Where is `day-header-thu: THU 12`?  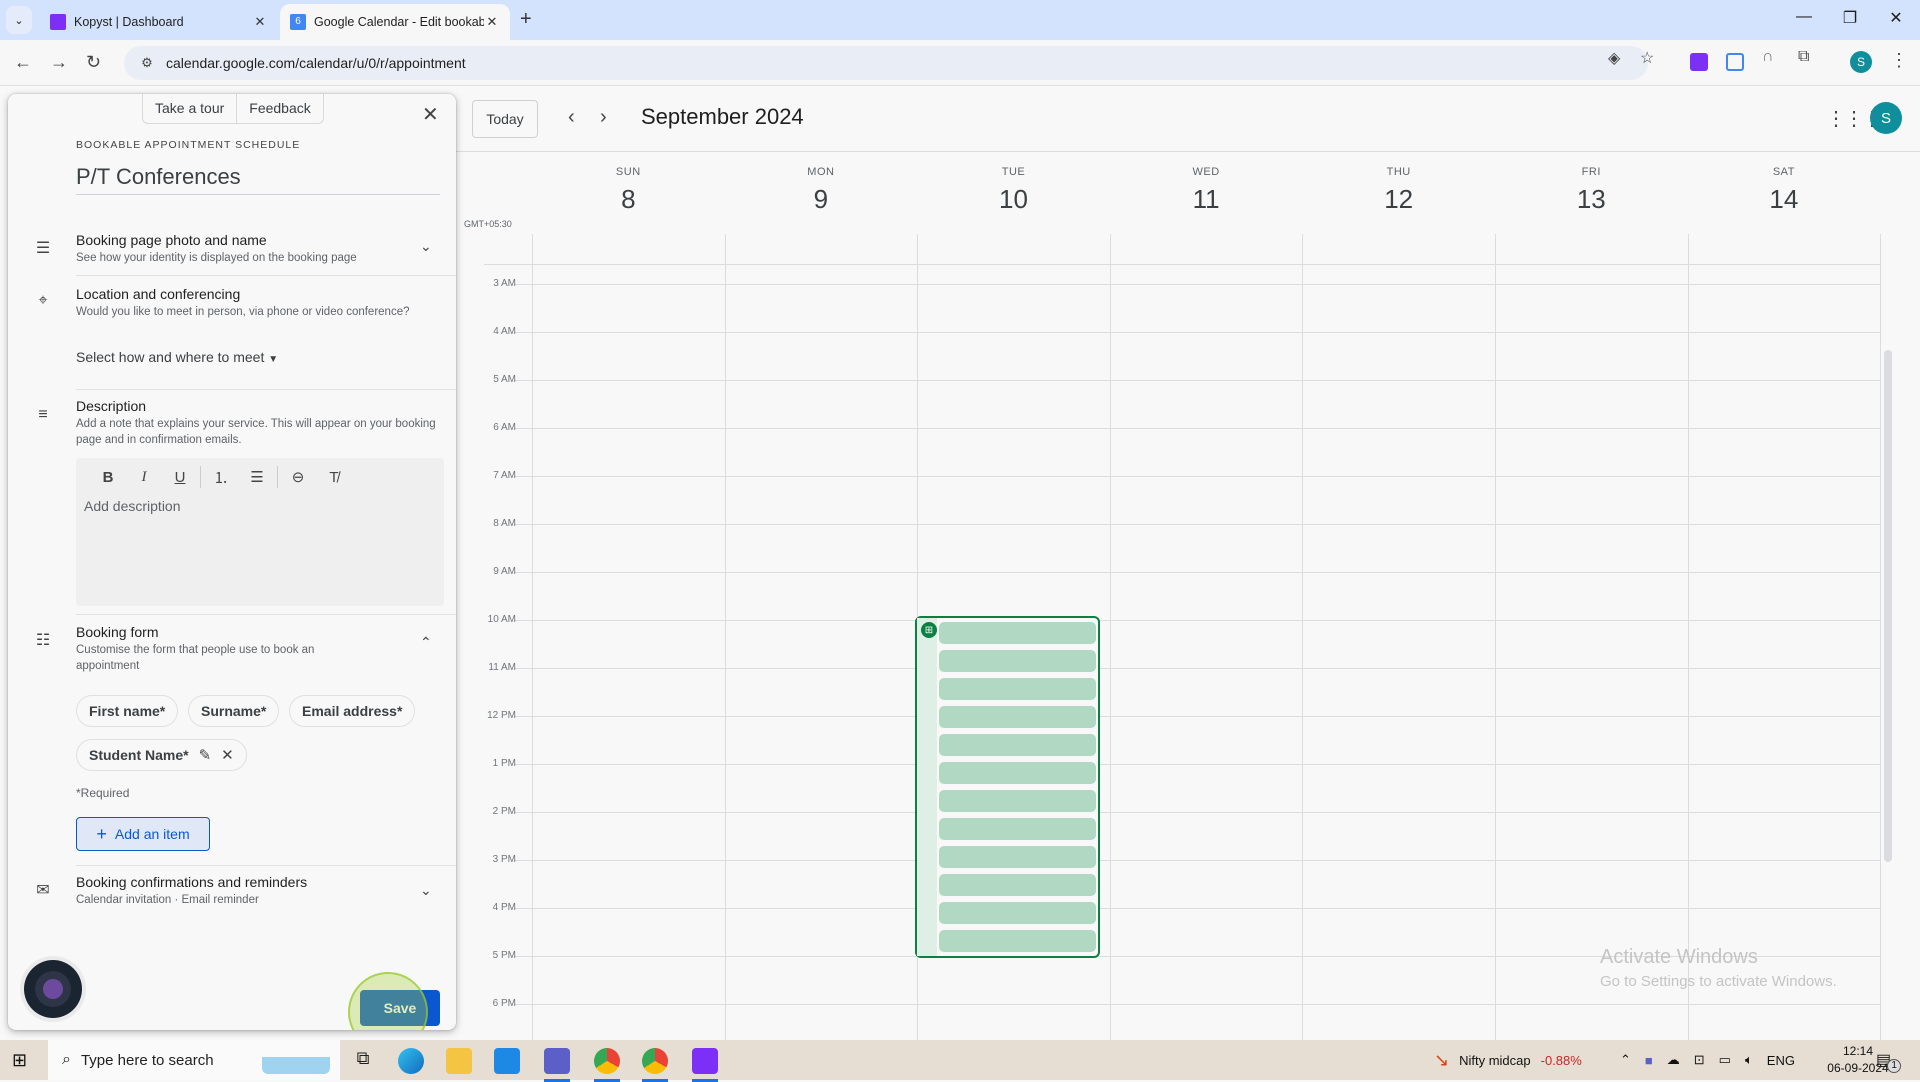
day-header-thu: THU 12 is located at coordinates (1398, 190).